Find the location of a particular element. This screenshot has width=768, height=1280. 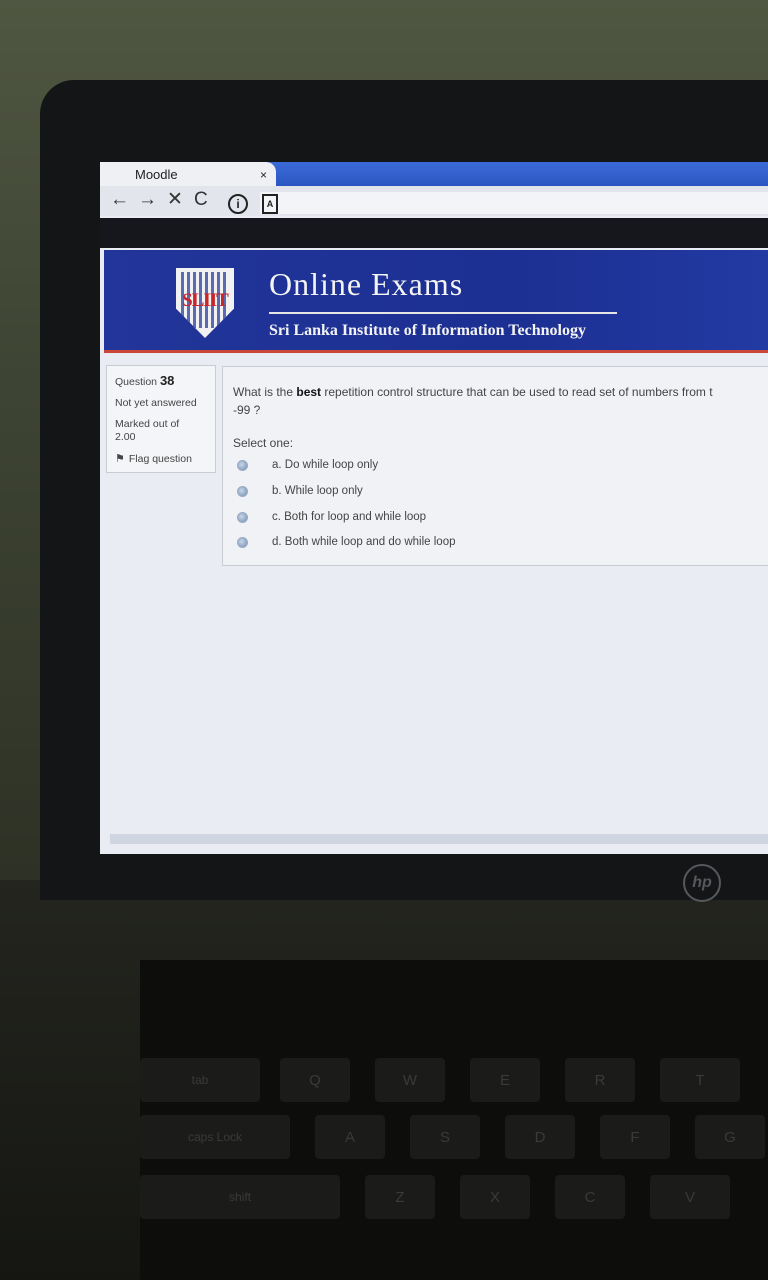

page-top-bar is located at coordinates (434, 233).